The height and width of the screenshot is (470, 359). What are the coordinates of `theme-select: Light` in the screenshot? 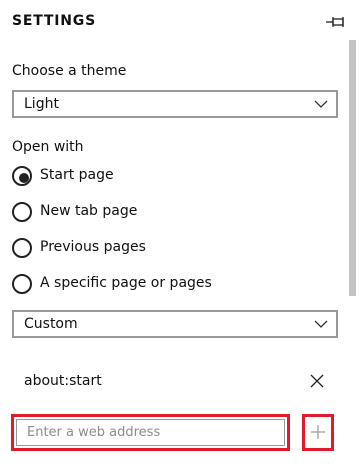 It's located at (175, 104).